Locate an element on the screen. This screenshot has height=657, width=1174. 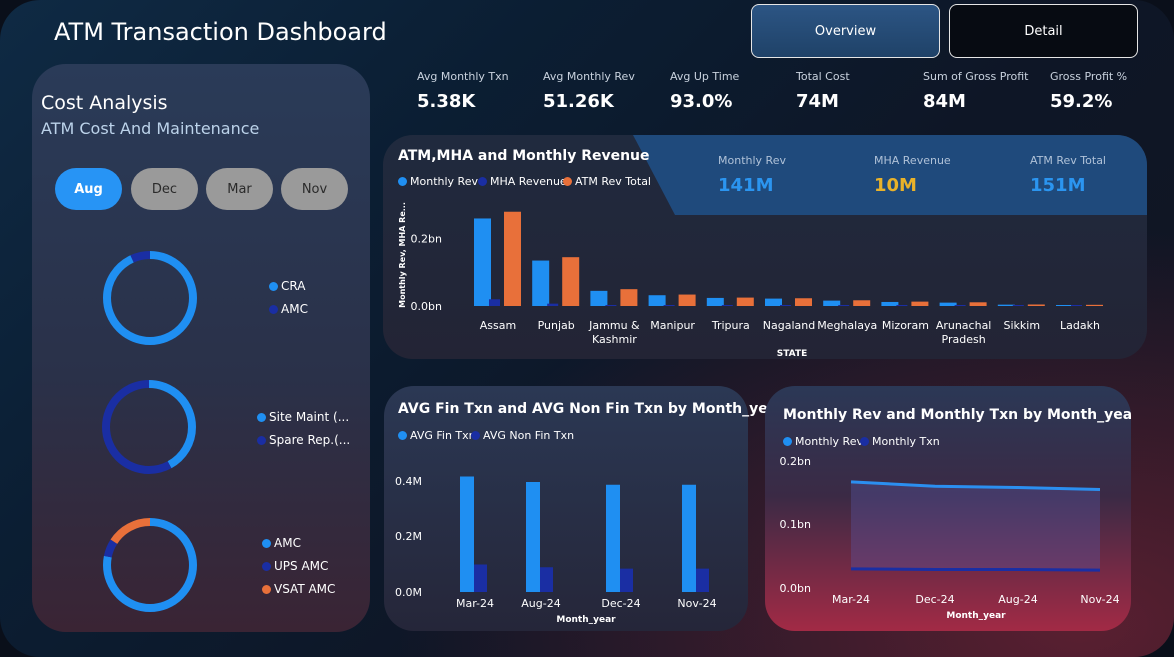
x-tick-label: Manipur is located at coordinates (672, 325).